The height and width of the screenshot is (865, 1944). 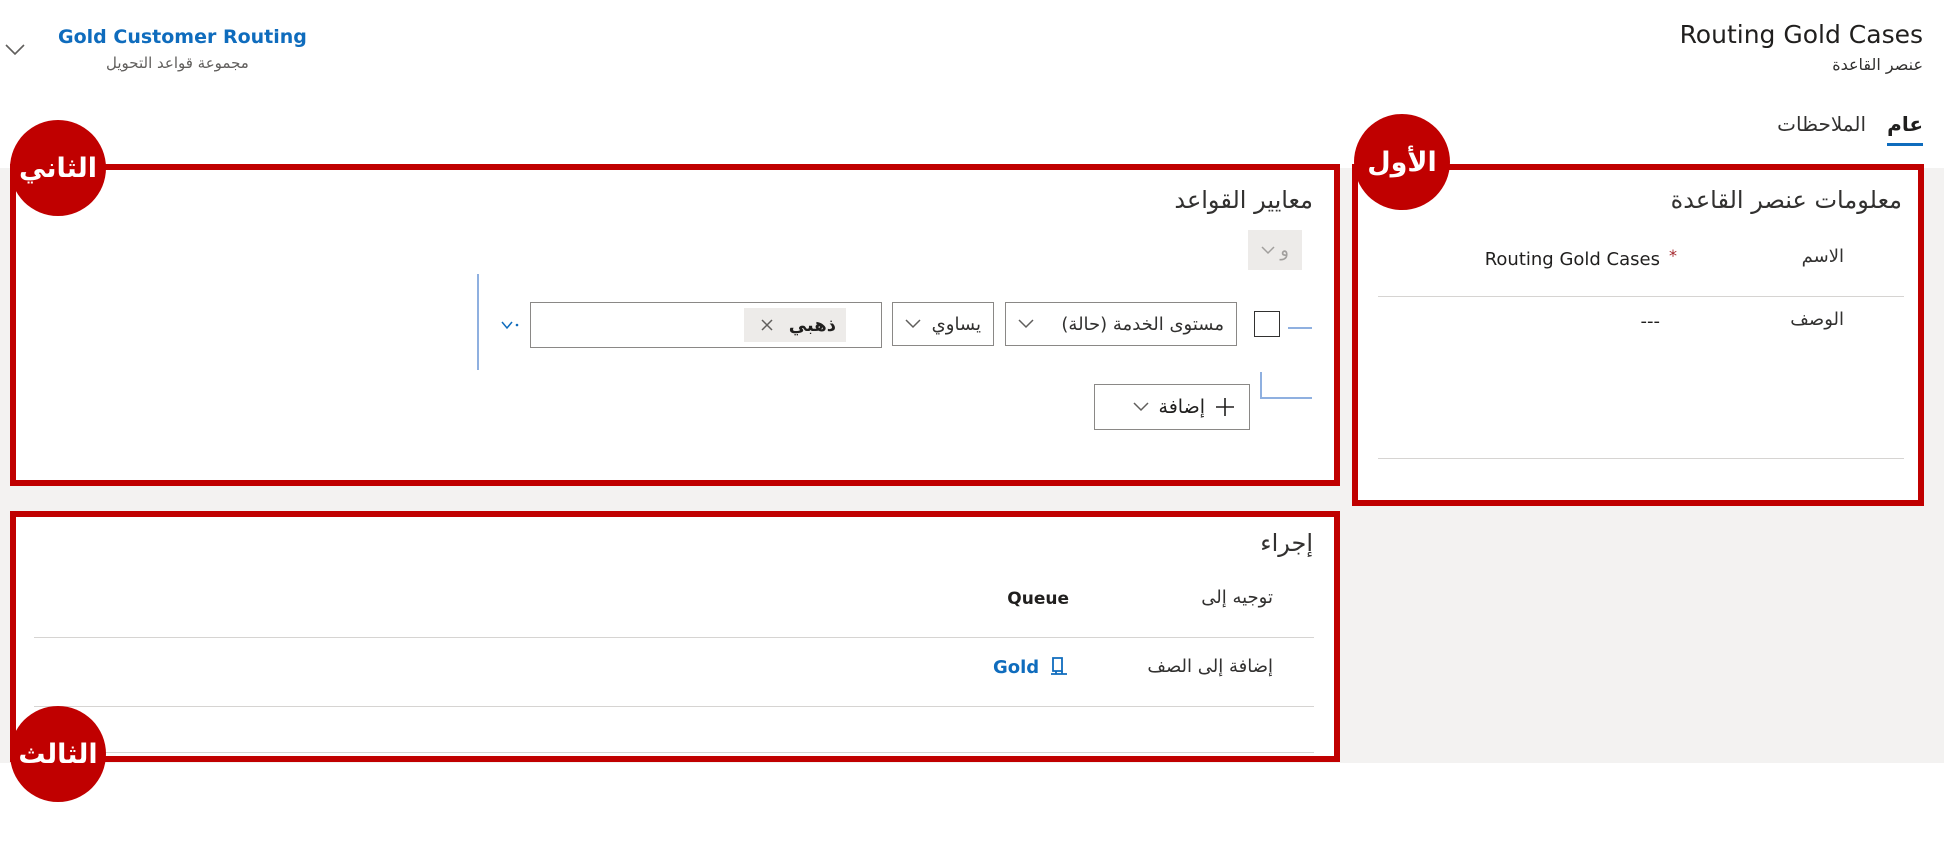 What do you see at coordinates (177, 63) in the screenshot?
I see `ruleset-entity-label: مجموعة قواعد التحويل` at bounding box center [177, 63].